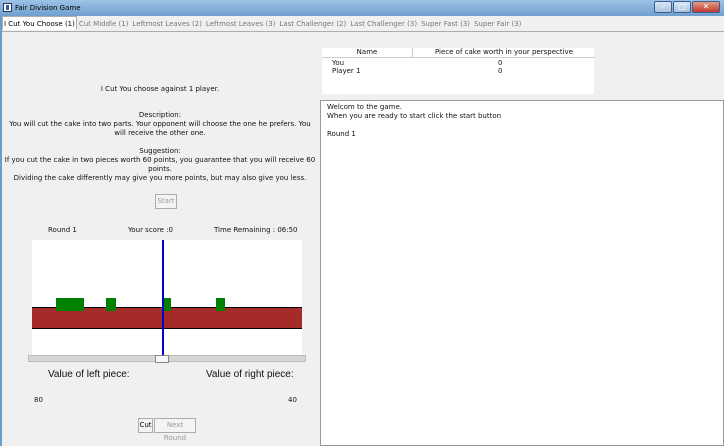 This screenshot has height=446, width=724. Describe the element at coordinates (160, 89) in the screenshot. I see `game-heading: I Cut You choose against 1 player.` at that location.